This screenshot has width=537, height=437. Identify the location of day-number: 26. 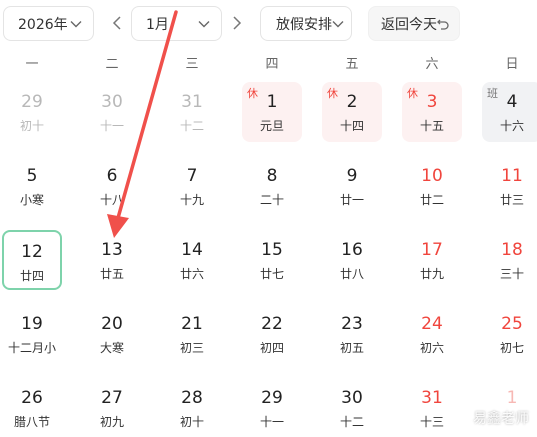
(32, 398).